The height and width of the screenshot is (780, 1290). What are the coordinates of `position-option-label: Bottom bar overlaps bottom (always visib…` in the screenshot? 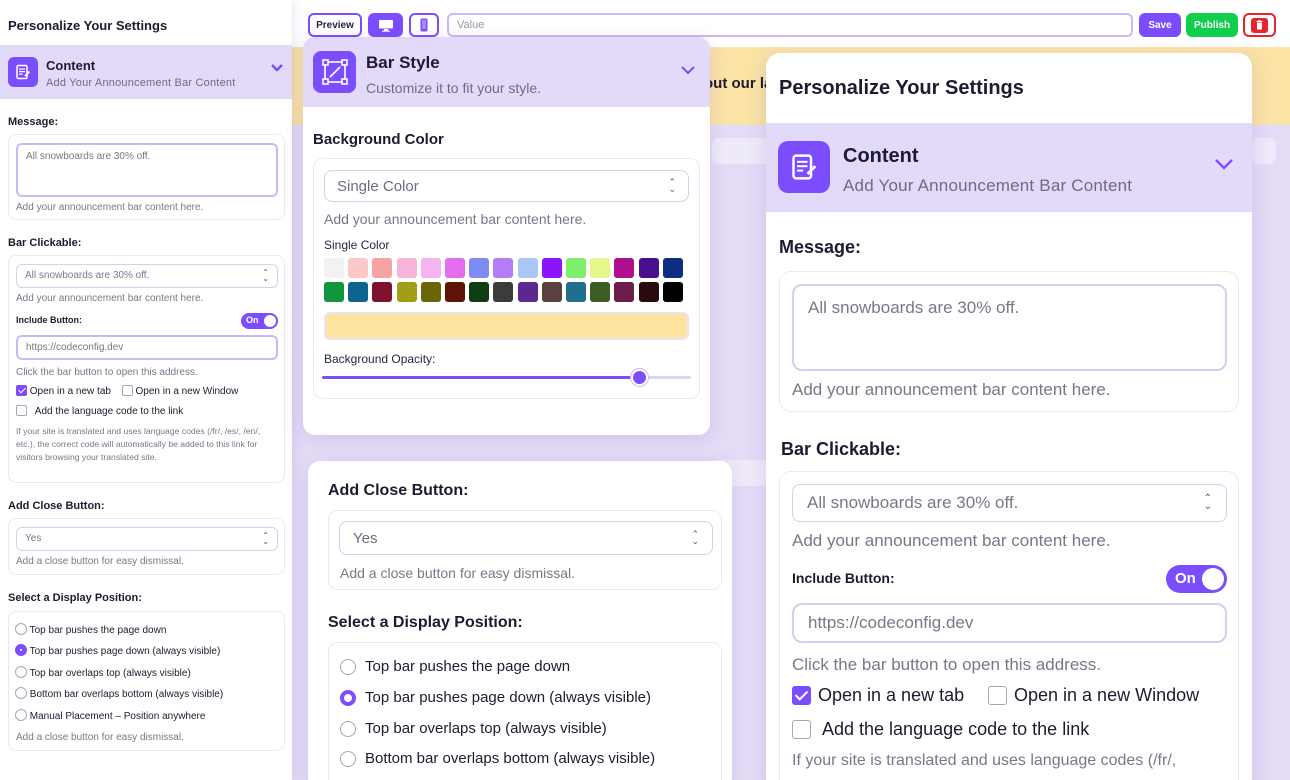 It's located at (126, 694).